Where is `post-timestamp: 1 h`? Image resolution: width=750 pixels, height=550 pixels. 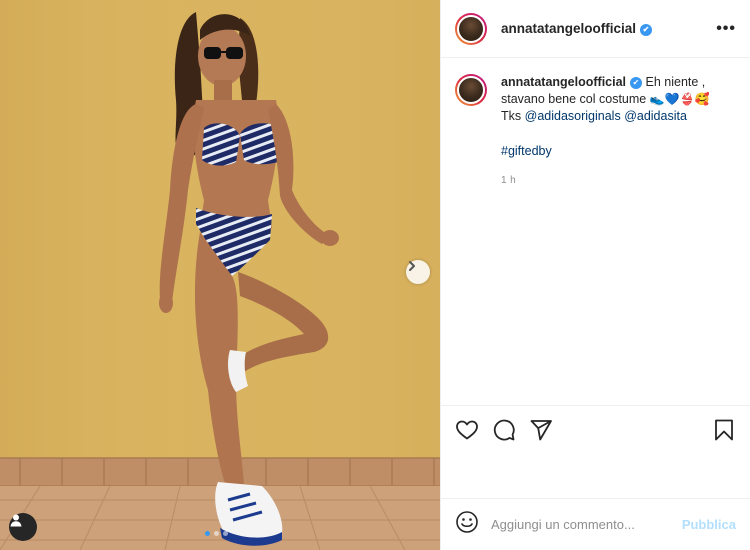 post-timestamp: 1 h is located at coordinates (619, 180).